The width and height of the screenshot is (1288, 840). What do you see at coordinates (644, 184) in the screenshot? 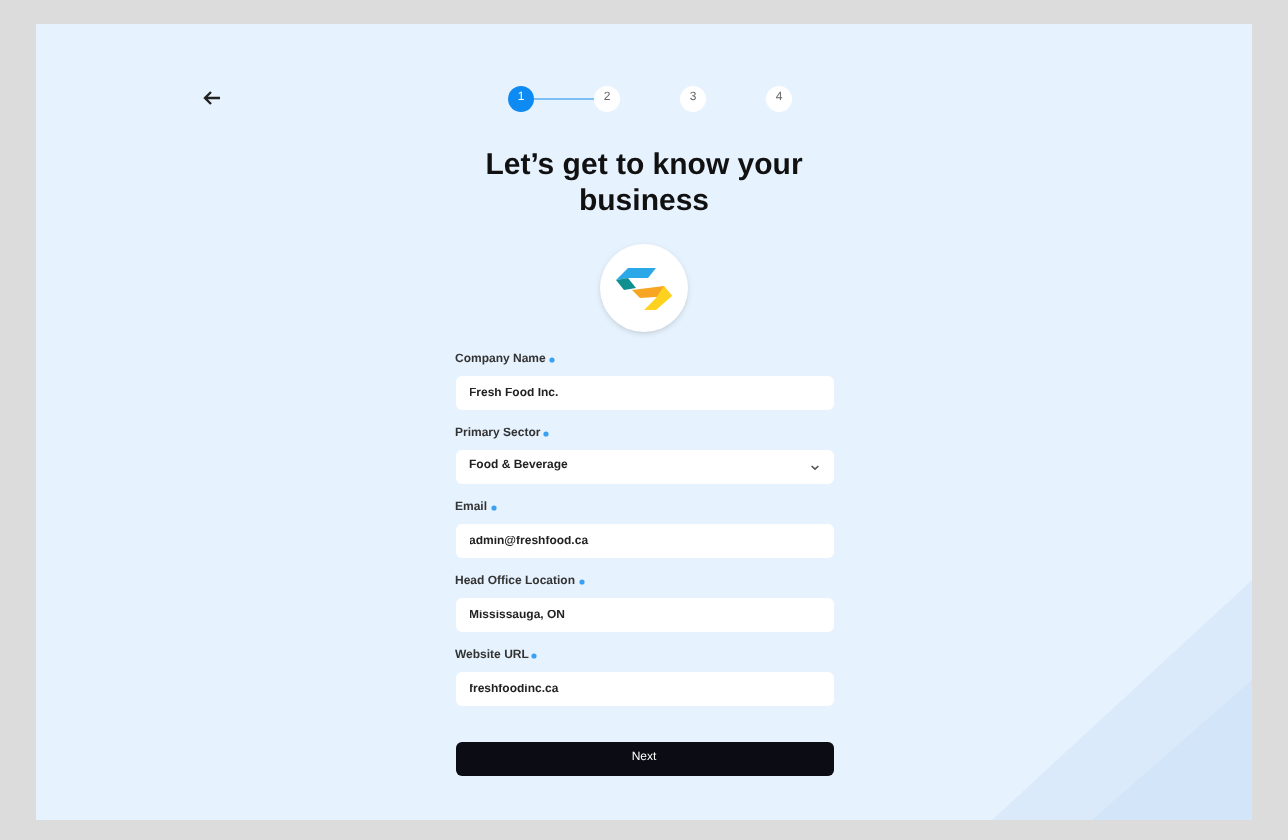
I see `page-title: Let’s get to know your business` at bounding box center [644, 184].